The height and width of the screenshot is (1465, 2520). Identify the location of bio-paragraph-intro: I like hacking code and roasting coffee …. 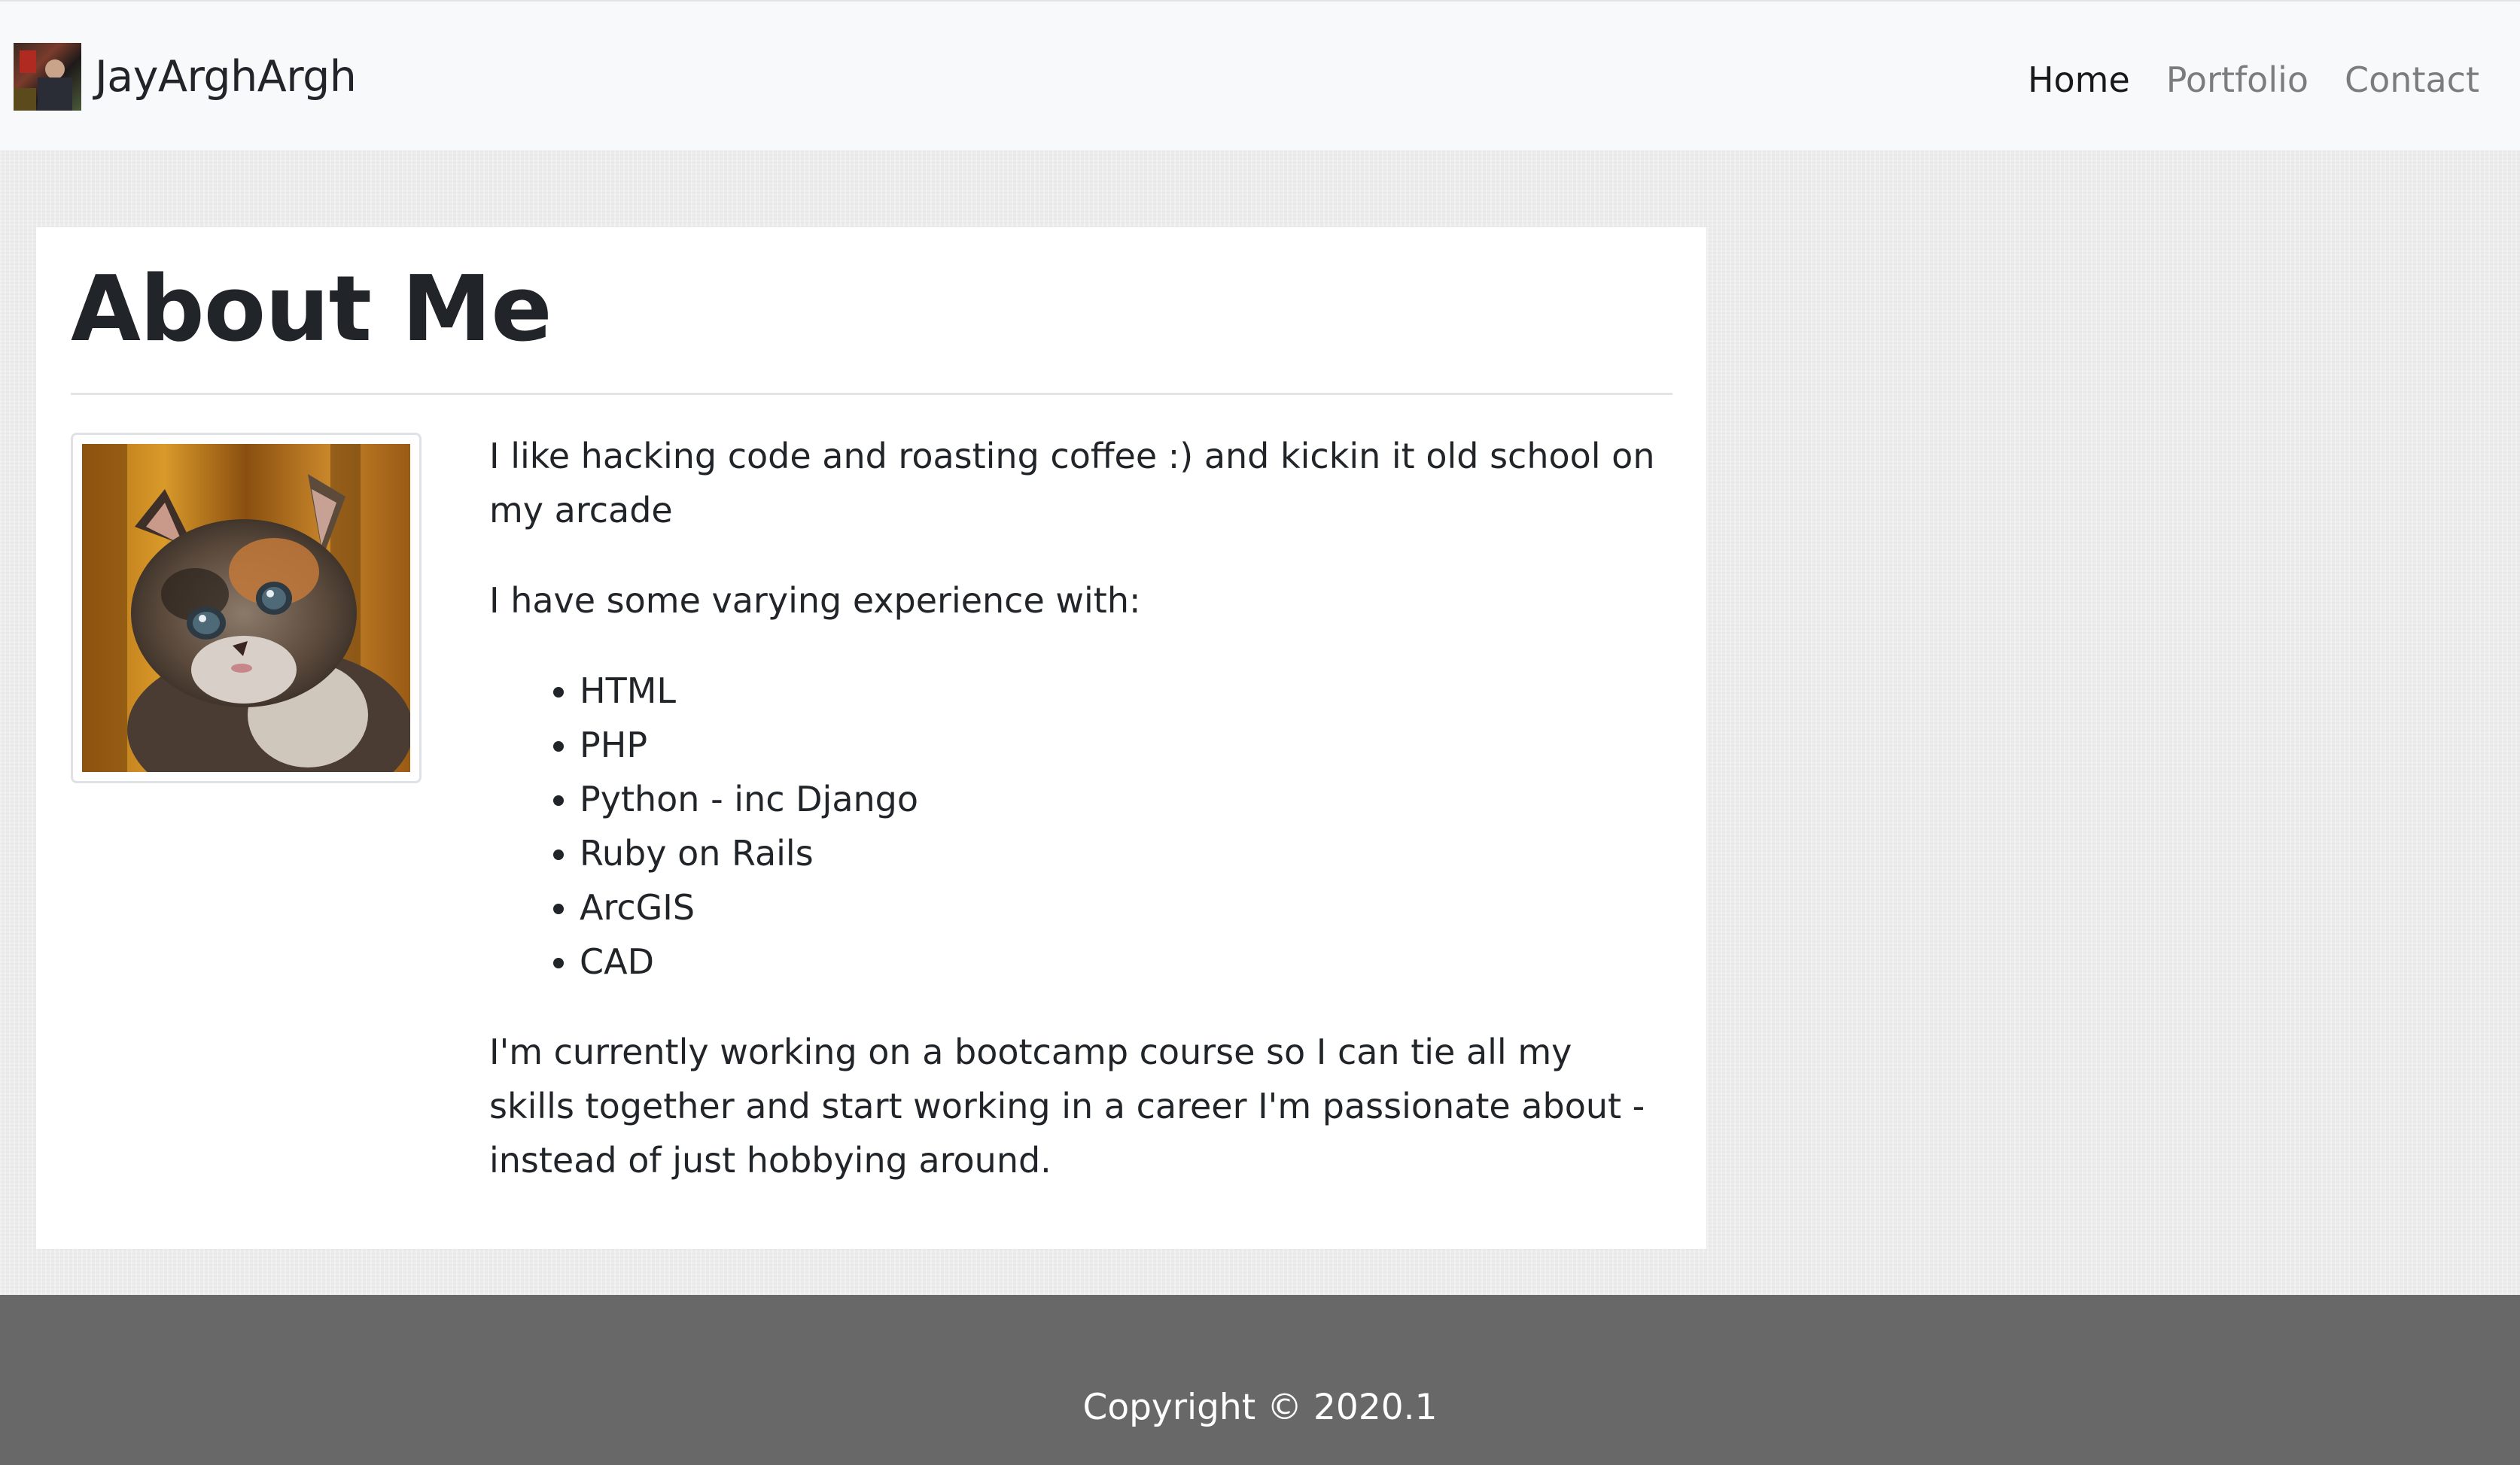
(1072, 483).